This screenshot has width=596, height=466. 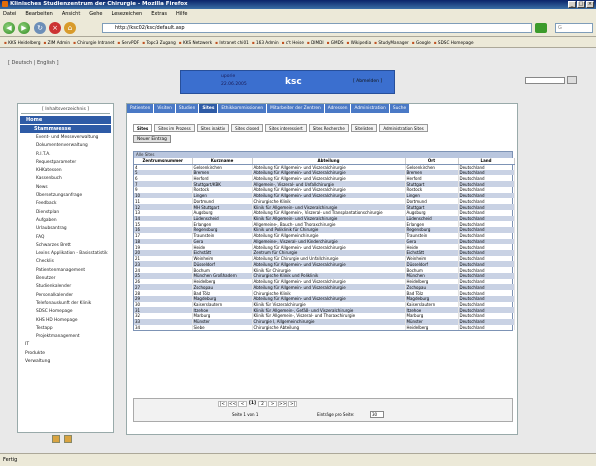 I want to click on quick-search-input, so click(x=545, y=80).